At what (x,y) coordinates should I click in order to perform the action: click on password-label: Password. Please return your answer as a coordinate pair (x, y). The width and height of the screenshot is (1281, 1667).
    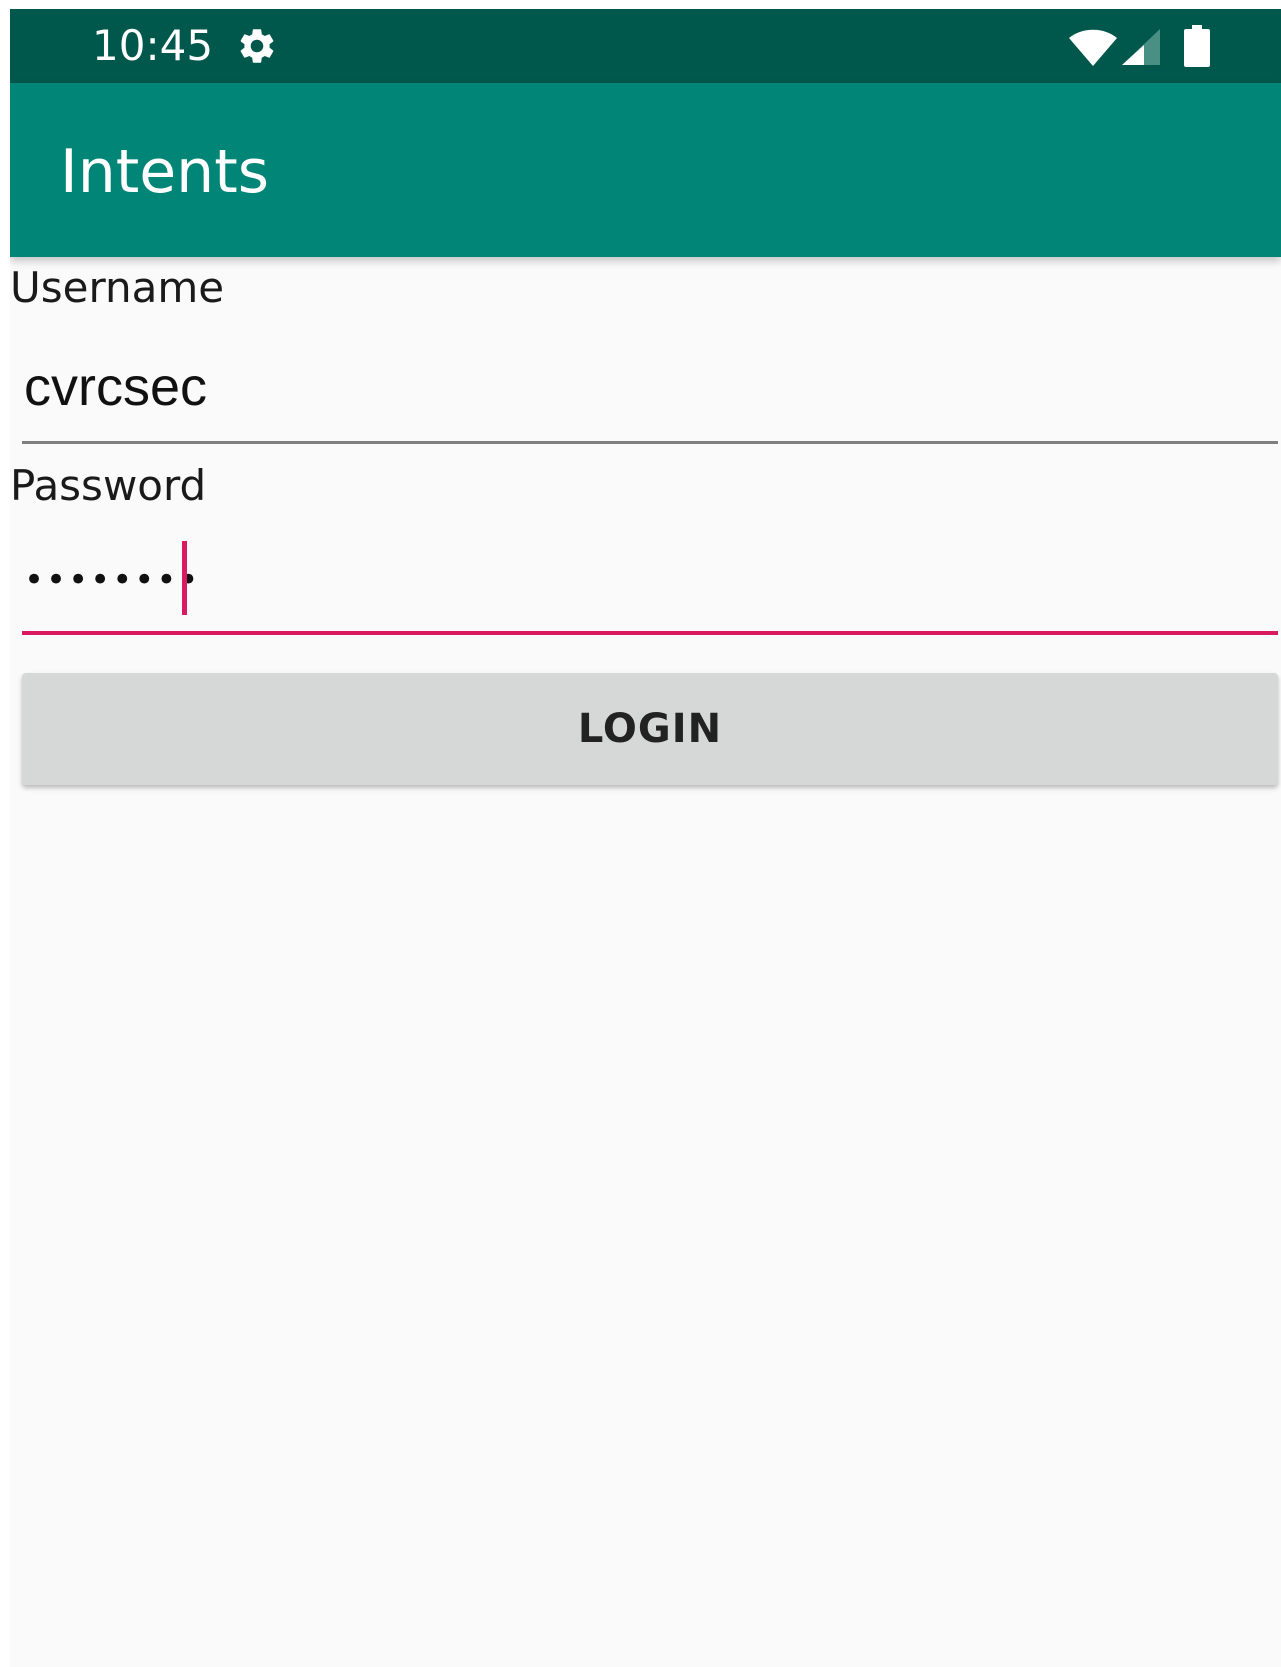
    Looking at the image, I should click on (108, 485).